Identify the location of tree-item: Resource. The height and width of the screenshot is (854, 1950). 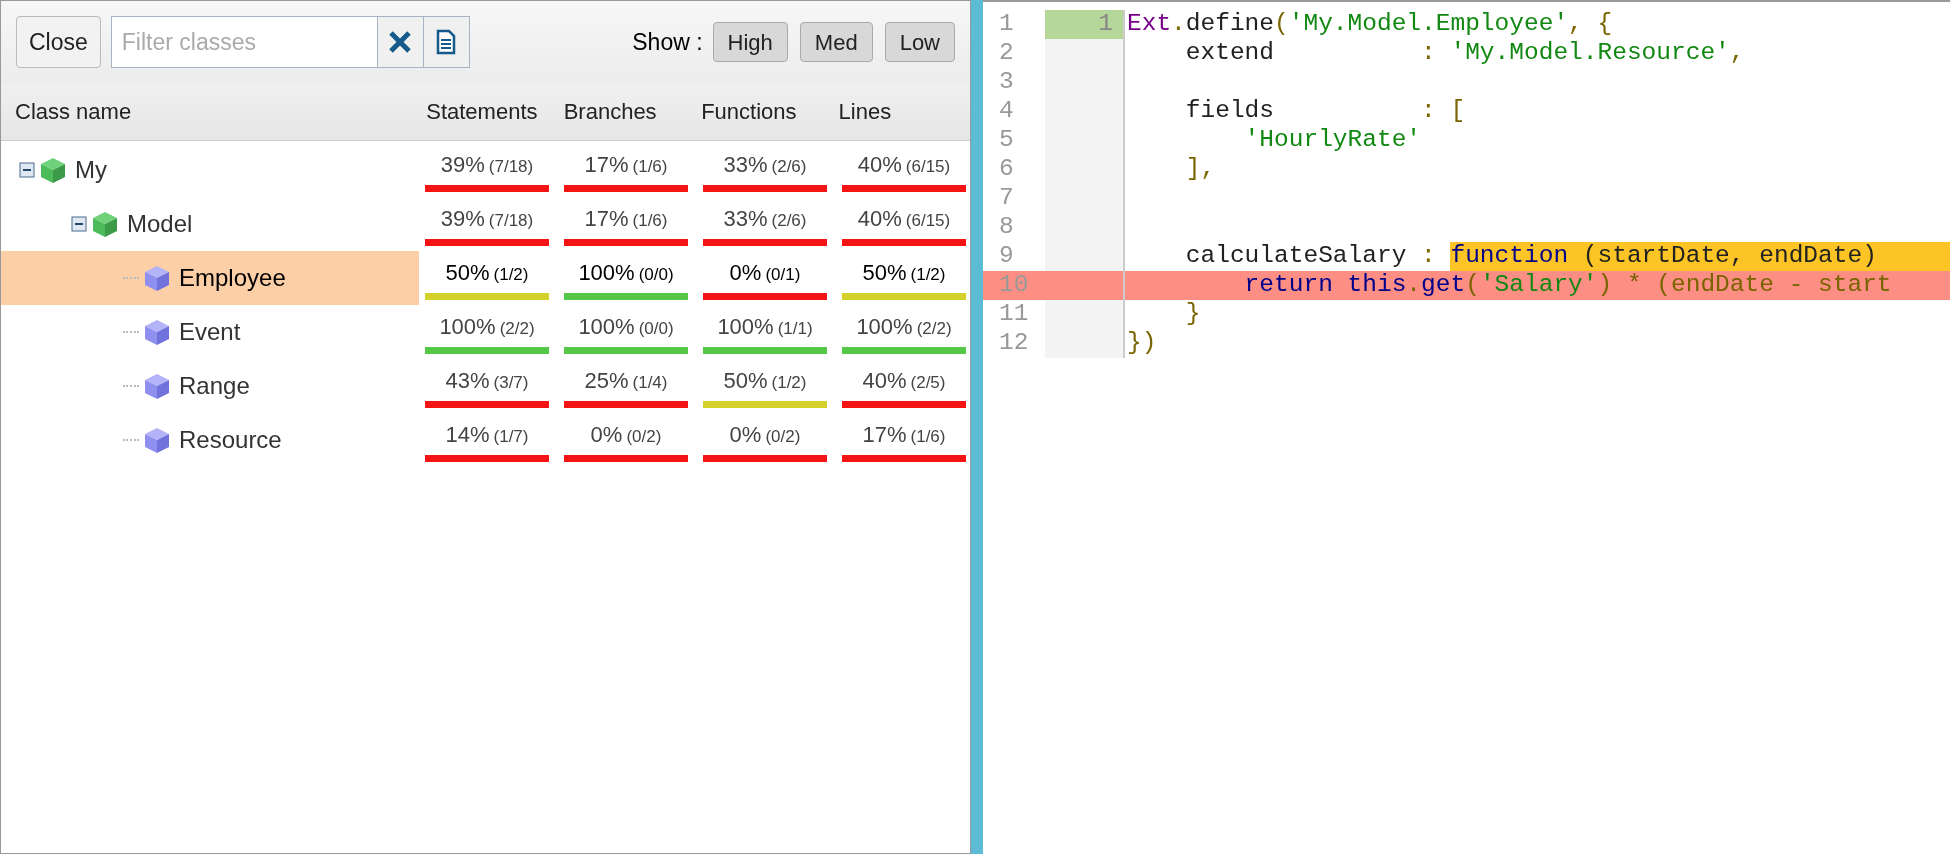
(210, 440).